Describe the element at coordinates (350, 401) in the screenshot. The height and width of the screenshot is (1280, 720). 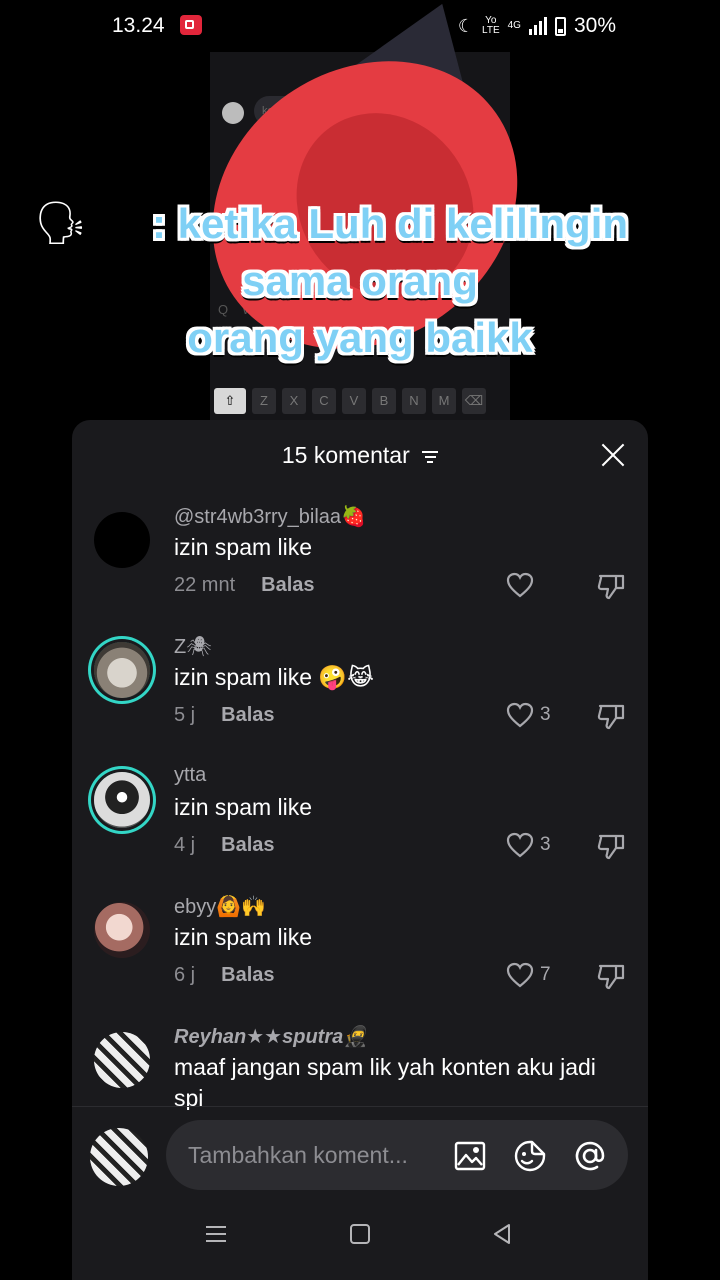
I see `keyboard-row: ⇧ ZXCV B N M ⌫` at that location.